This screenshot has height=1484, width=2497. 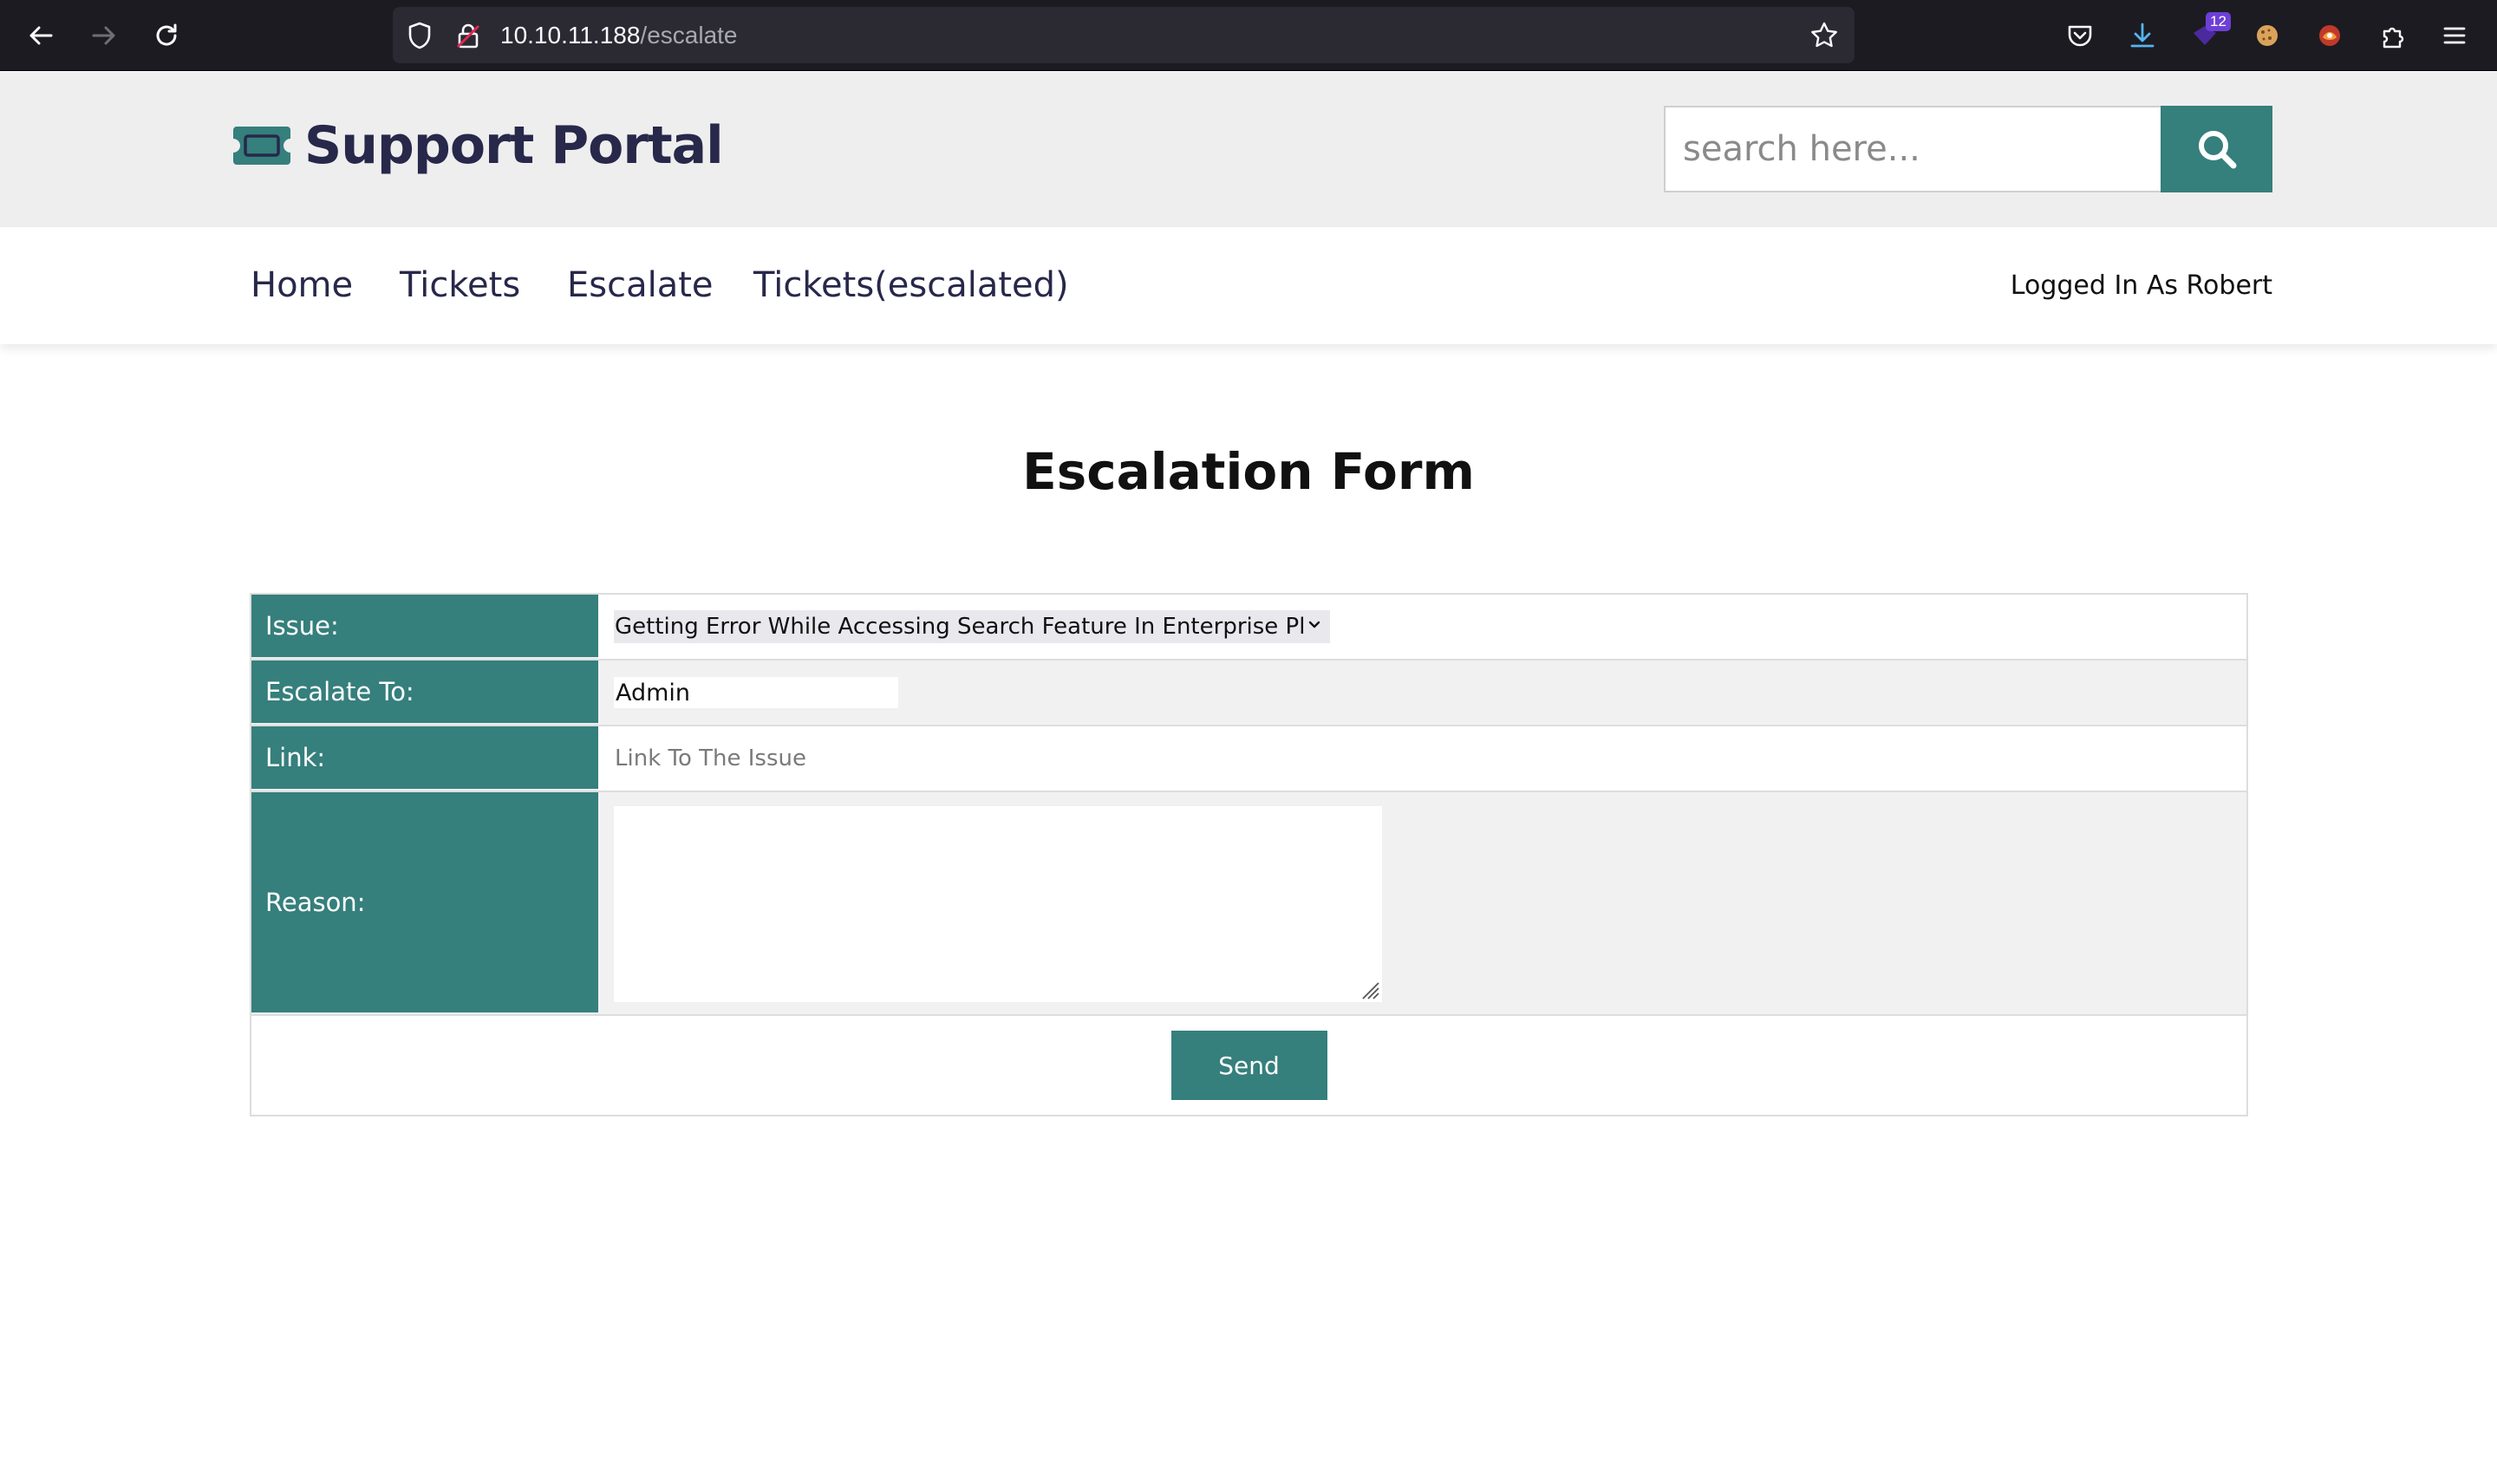 I want to click on cookie-icon, so click(x=2267, y=35).